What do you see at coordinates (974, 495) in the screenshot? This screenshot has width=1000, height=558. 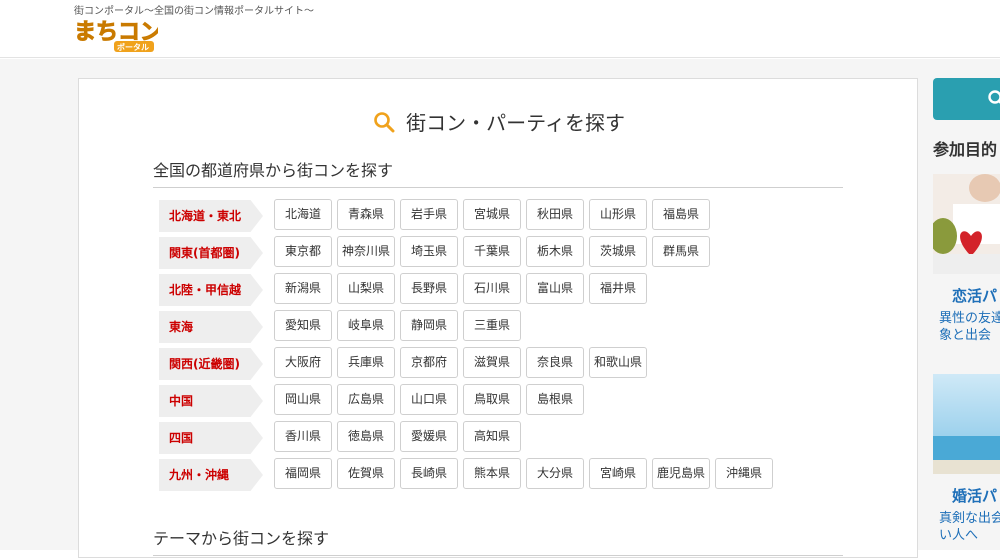 I see `card-title-konkatsu: 婚活パ` at bounding box center [974, 495].